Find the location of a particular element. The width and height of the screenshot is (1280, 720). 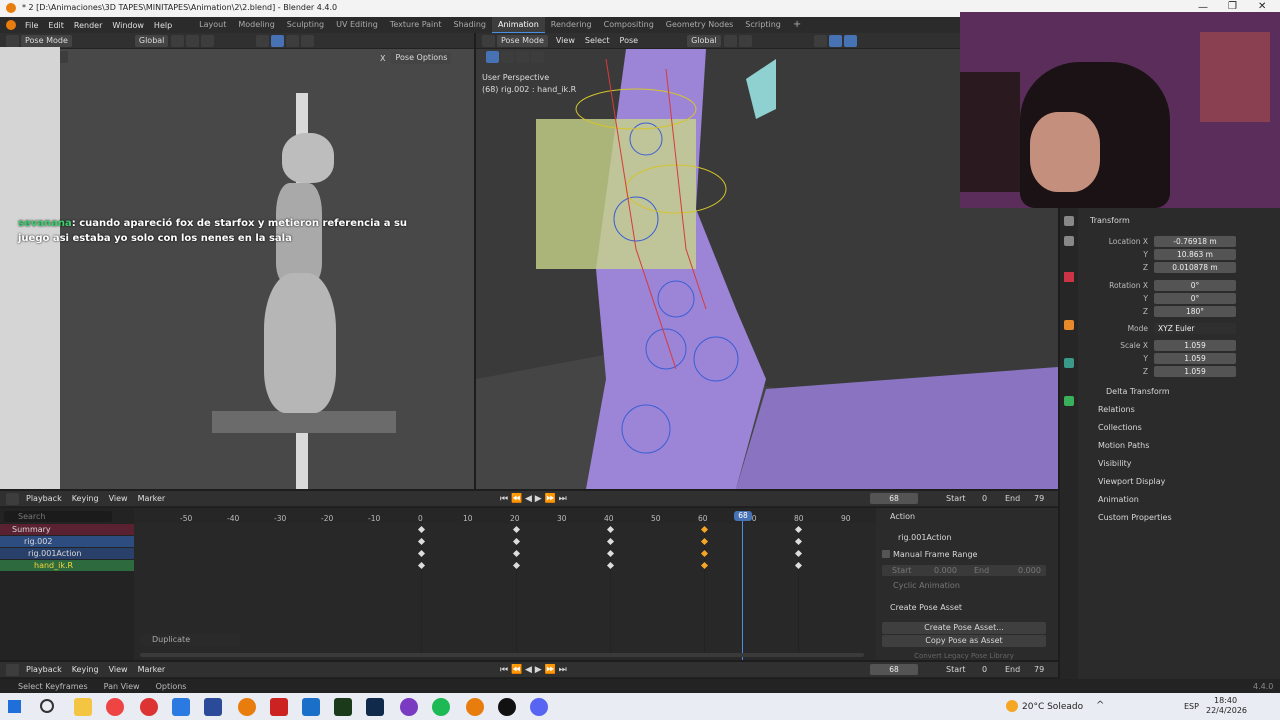

menu-file: File is located at coordinates (31, 25).